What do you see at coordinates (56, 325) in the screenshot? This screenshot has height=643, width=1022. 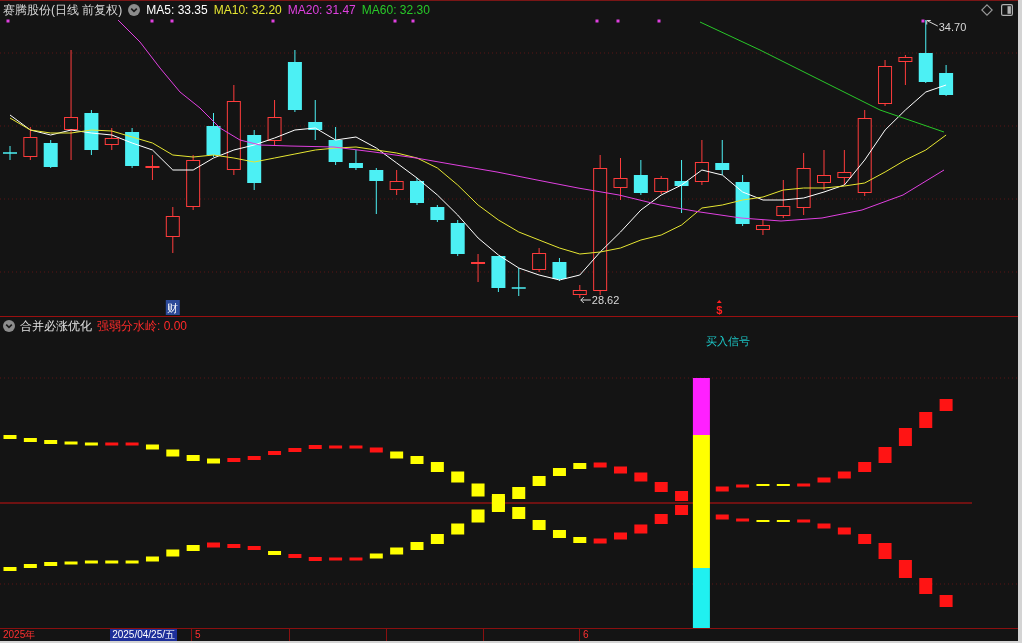 I see `indicator-title: 合并必涨优化` at bounding box center [56, 325].